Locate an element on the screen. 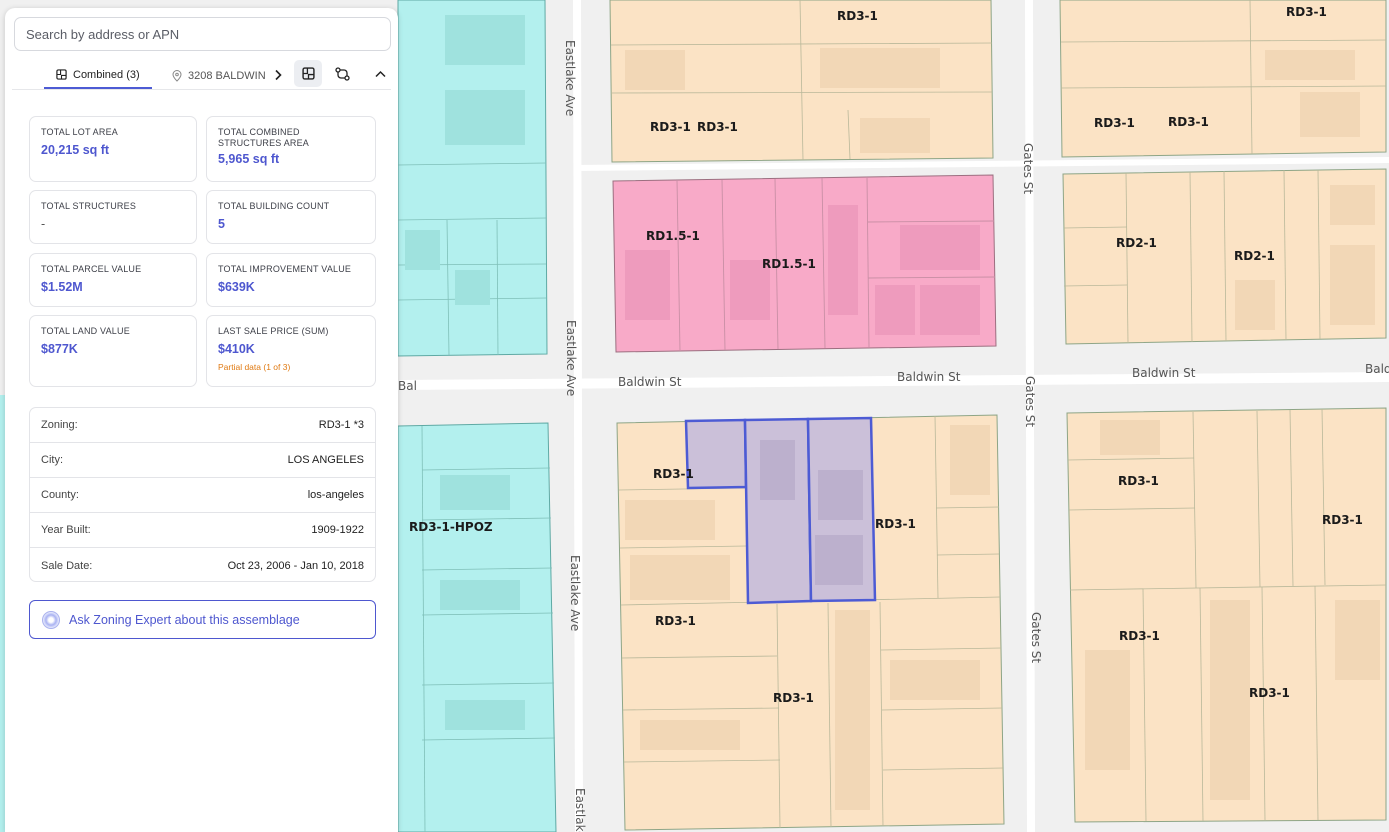  tab-combined: Combined (3) is located at coordinates (98, 75).